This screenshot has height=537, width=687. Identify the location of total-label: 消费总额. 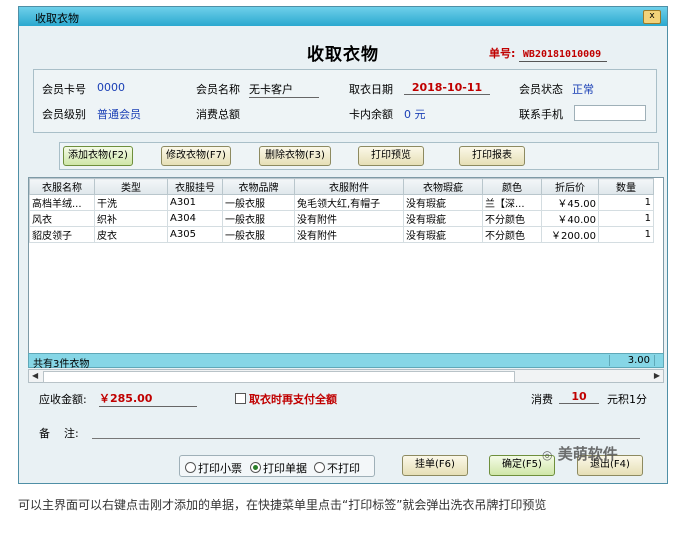
(218, 114).